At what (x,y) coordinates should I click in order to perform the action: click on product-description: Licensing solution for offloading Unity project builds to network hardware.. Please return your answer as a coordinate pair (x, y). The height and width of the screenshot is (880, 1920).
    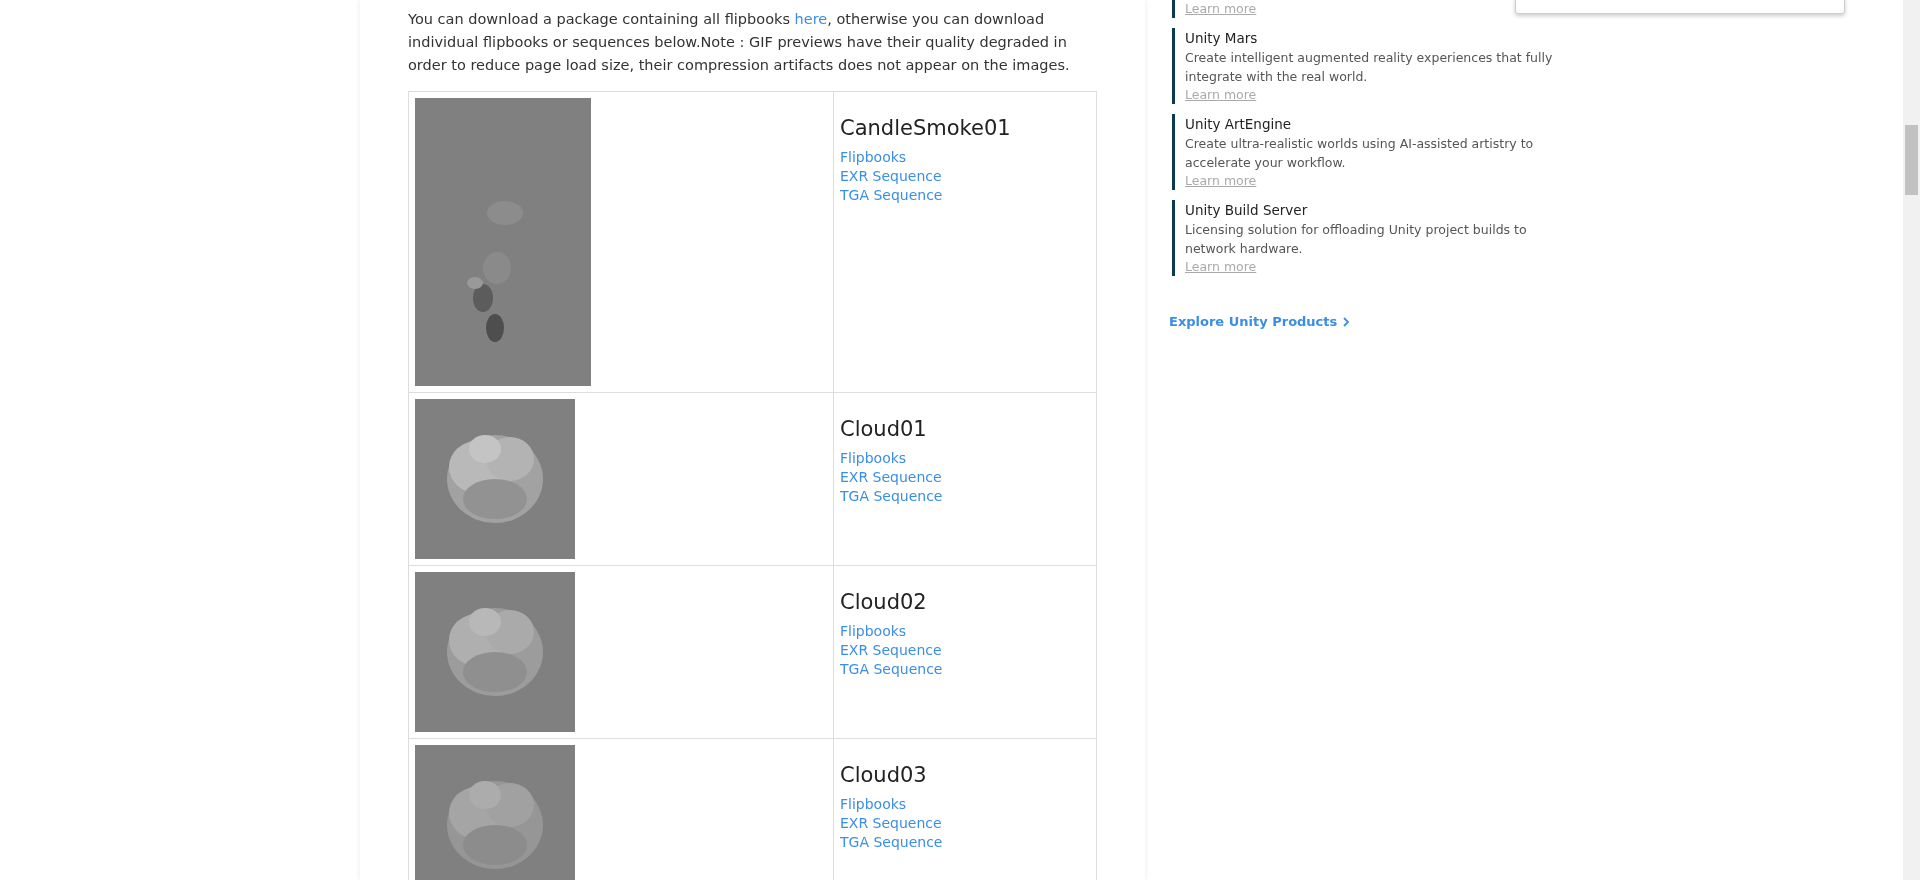
    Looking at the image, I should click on (1356, 239).